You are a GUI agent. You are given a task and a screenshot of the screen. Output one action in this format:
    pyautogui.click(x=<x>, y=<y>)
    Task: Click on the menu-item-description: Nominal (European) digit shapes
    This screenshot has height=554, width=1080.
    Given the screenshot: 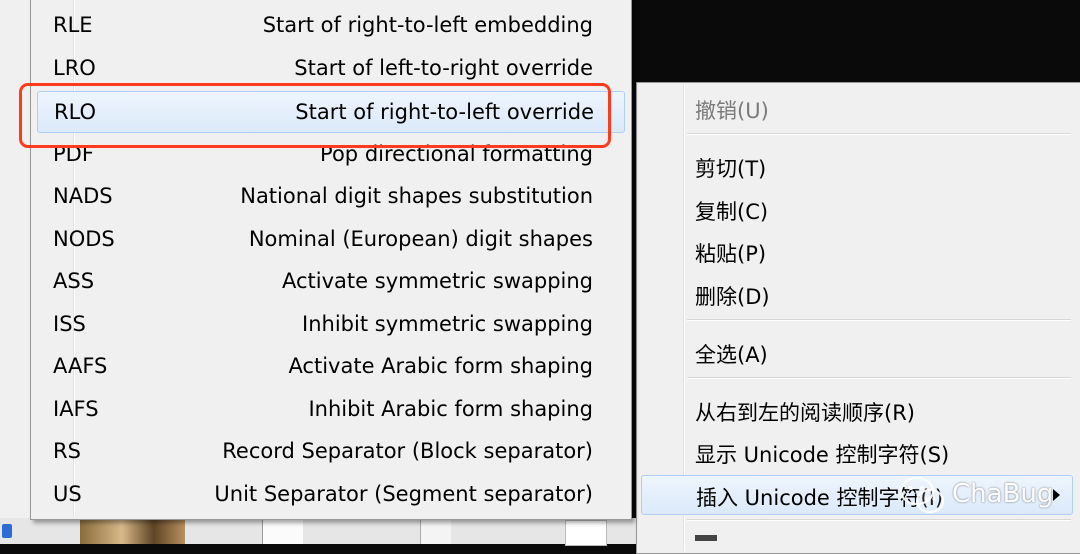 What is the action you would take?
    pyautogui.click(x=420, y=239)
    